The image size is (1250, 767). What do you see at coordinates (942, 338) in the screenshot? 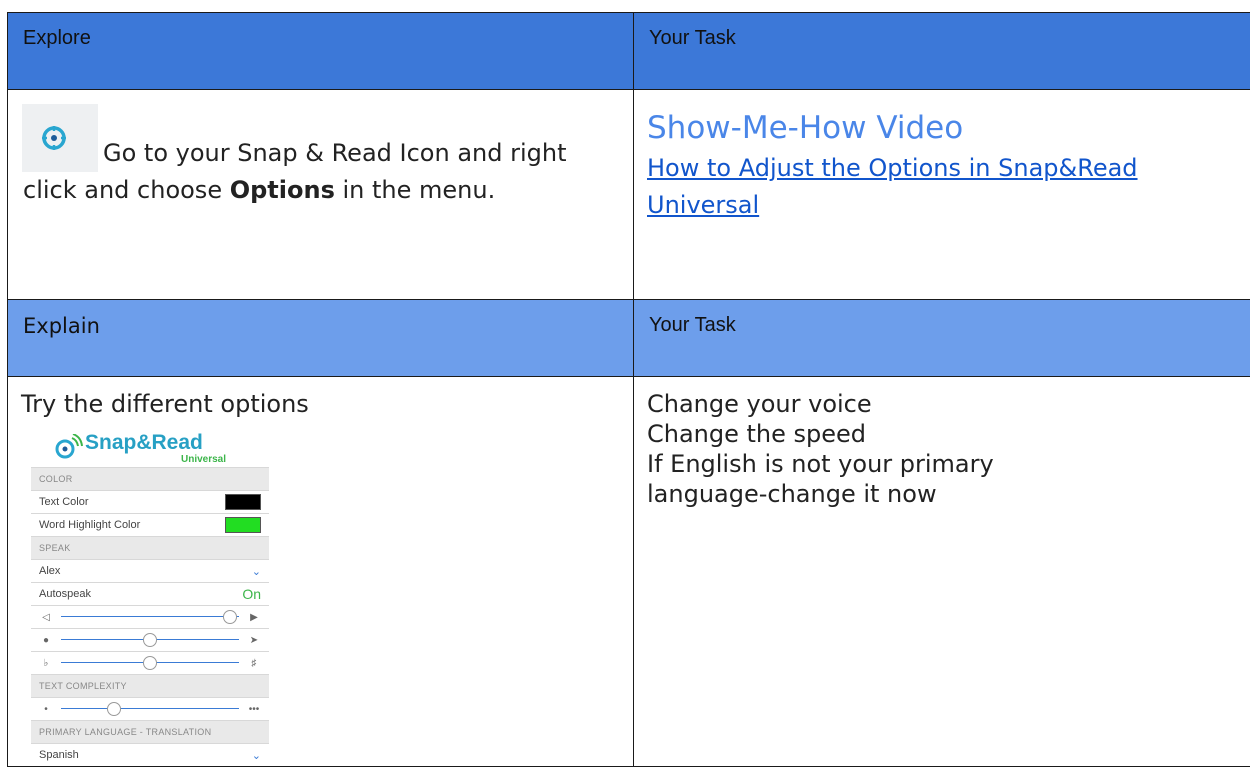
I see `your-task-header-2: Your Task` at bounding box center [942, 338].